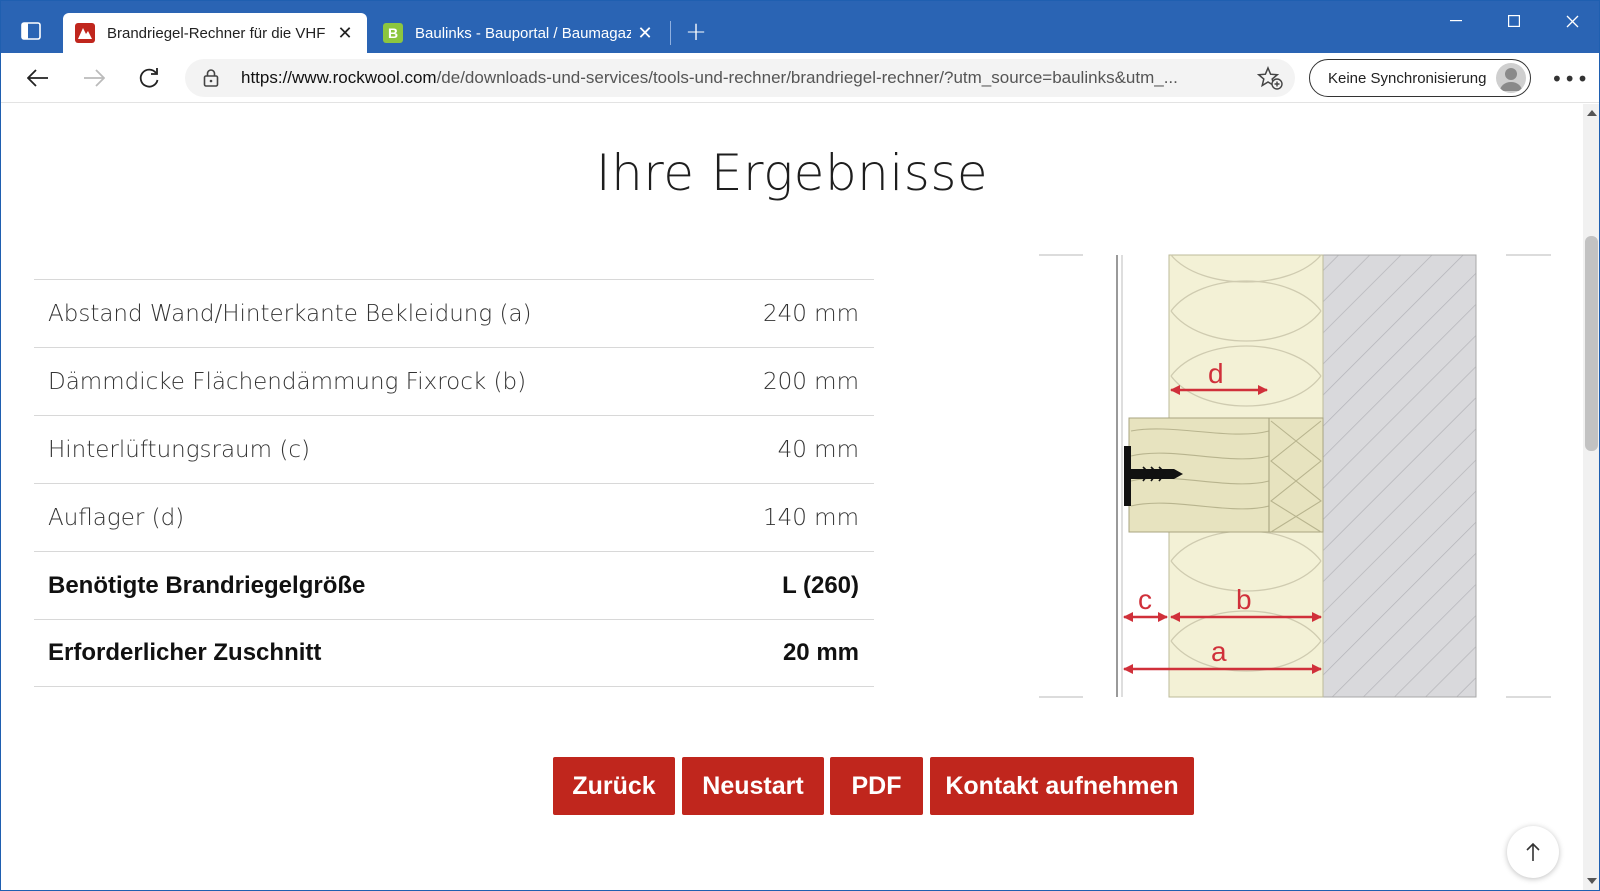 This screenshot has width=1600, height=891. I want to click on masonry-wall, so click(1399, 476).